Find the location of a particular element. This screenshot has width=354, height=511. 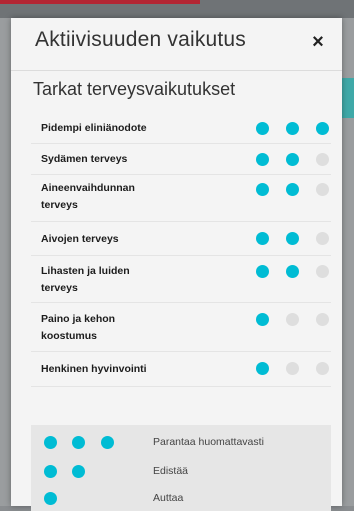

effect-row: Aivojen terveys is located at coordinates (181, 239).